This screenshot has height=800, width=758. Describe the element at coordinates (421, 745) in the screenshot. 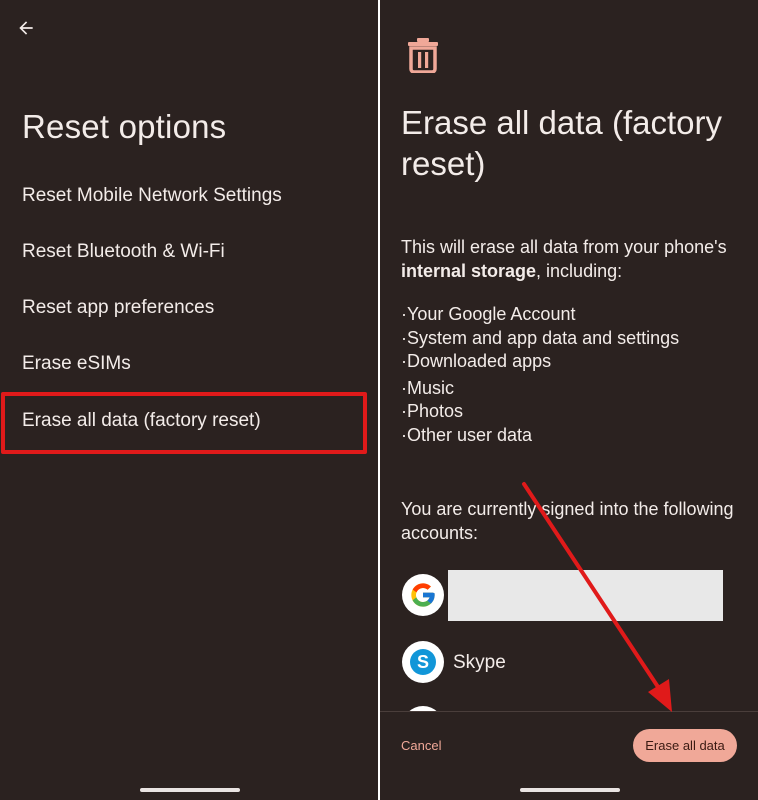

I see `cancel-button: Cancel` at that location.